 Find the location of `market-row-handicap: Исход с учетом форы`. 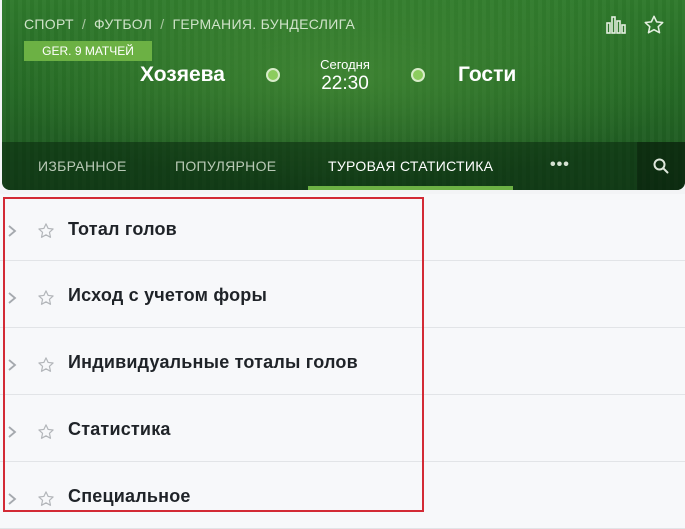

market-row-handicap: Исход с учетом форы is located at coordinates (342, 294).